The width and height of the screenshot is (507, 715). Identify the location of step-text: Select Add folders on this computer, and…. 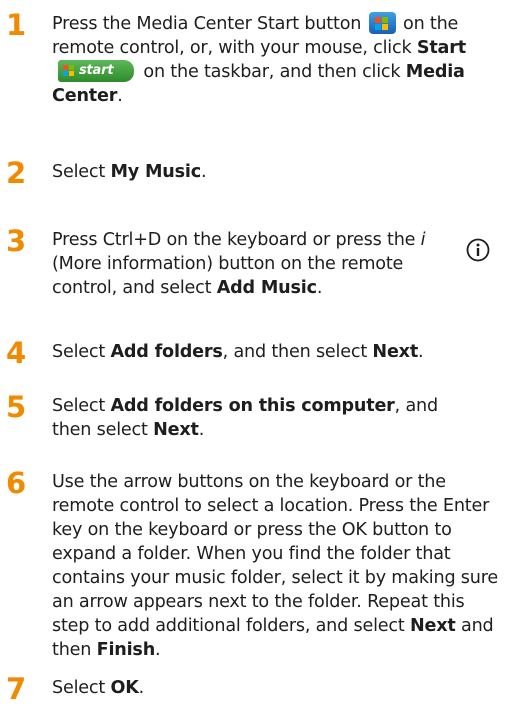
(245, 418).